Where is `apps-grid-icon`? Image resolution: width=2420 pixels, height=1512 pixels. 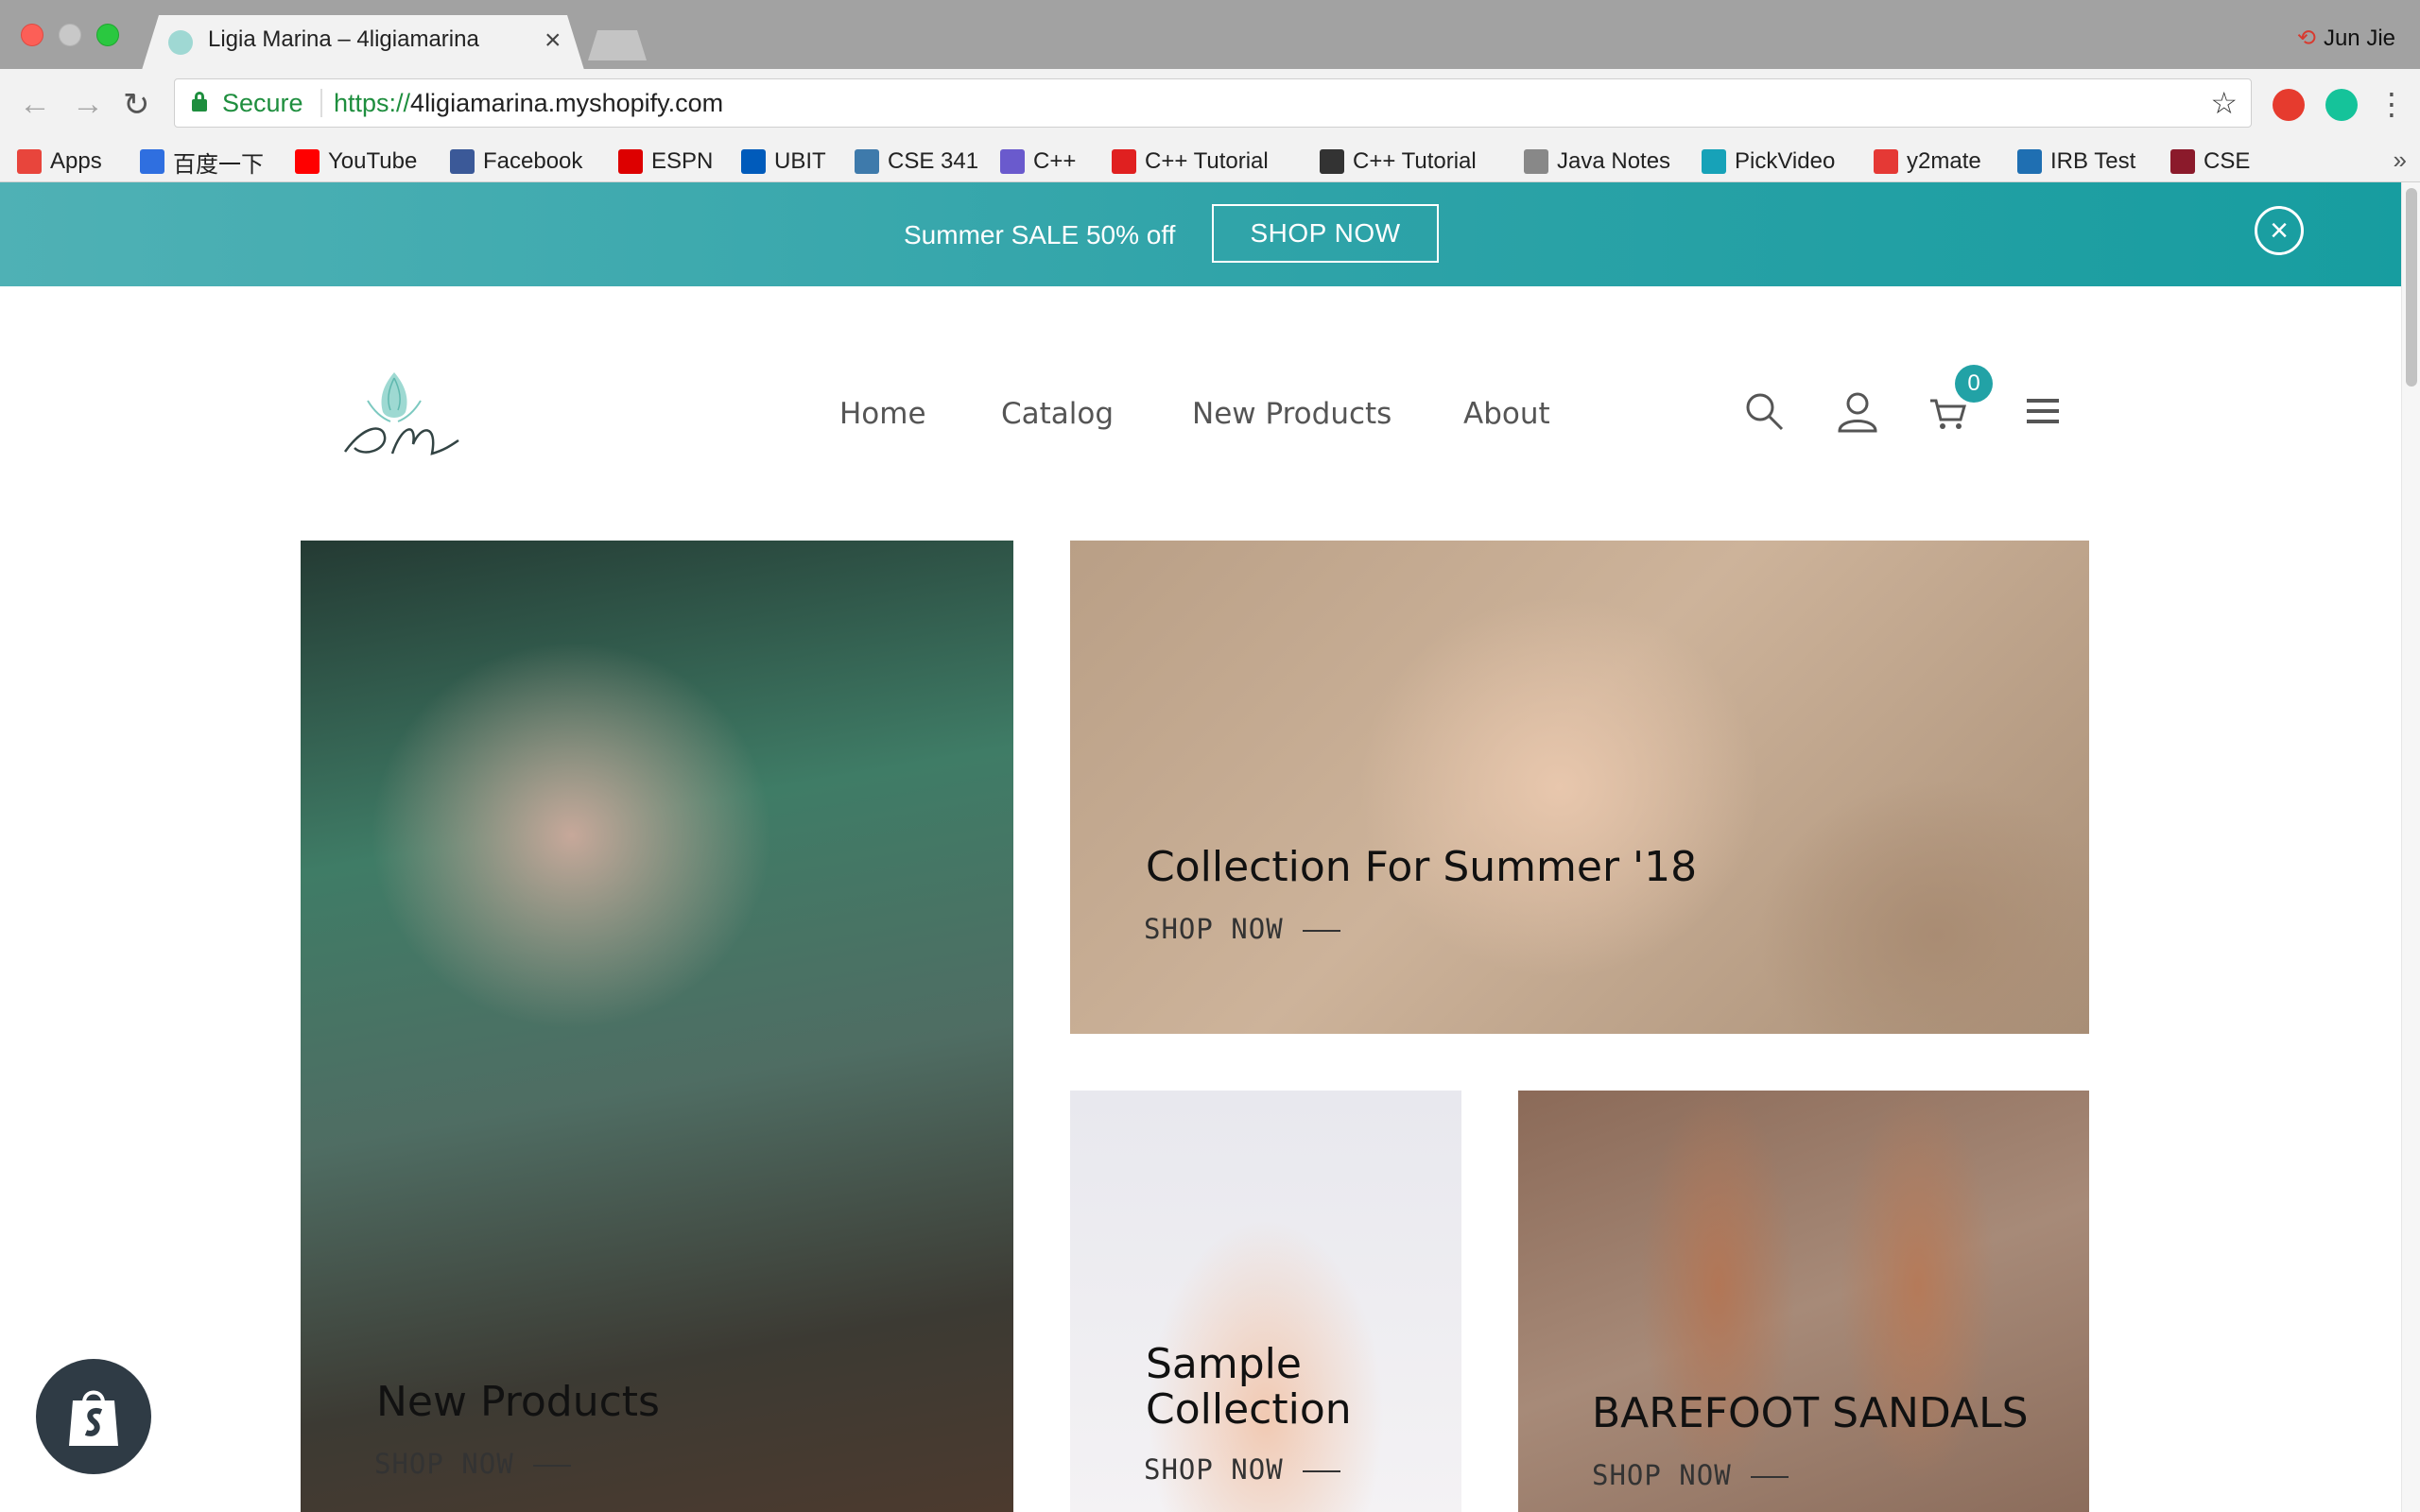
apps-grid-icon is located at coordinates (30, 161).